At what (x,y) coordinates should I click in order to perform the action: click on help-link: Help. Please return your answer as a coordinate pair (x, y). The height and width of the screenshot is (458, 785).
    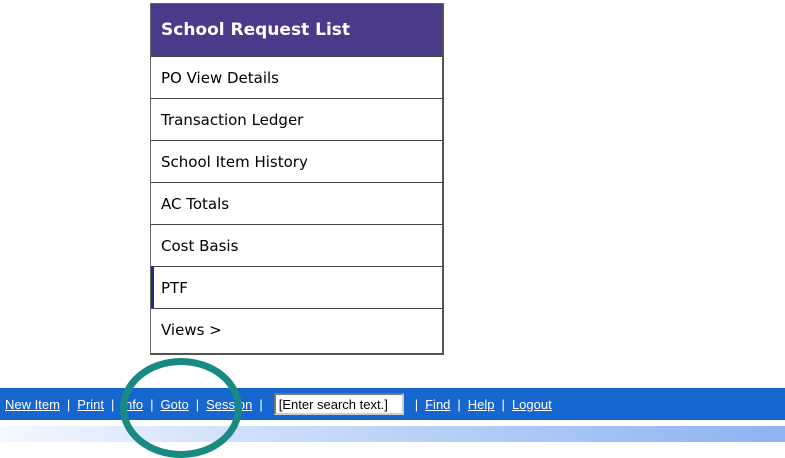
    Looking at the image, I should click on (481, 404).